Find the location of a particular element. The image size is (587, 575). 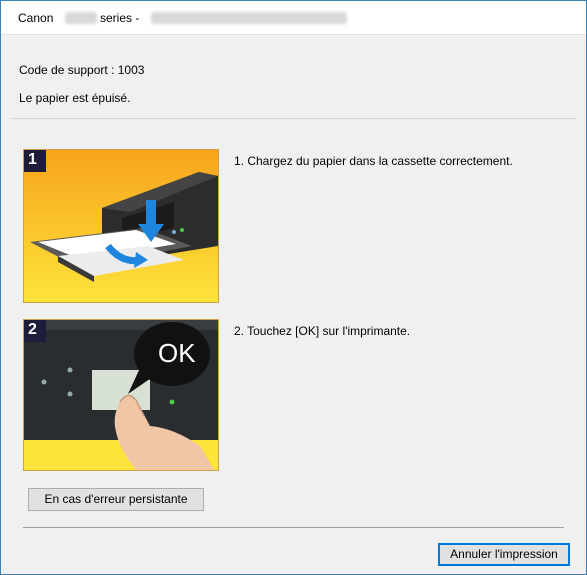

ok-callout-text: OK is located at coordinates (177, 353).